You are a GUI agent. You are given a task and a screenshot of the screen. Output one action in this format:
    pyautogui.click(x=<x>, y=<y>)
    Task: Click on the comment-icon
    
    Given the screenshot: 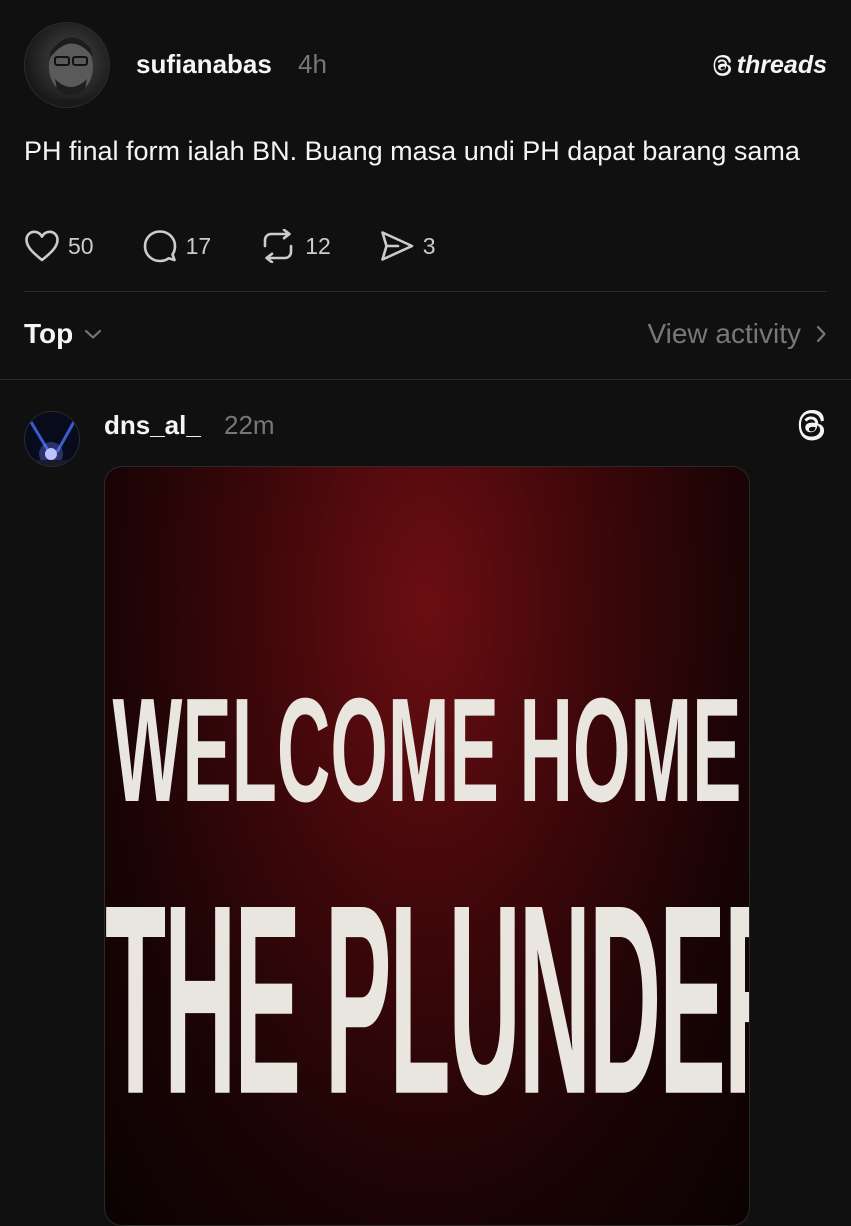 What is the action you would take?
    pyautogui.click(x=159, y=246)
    